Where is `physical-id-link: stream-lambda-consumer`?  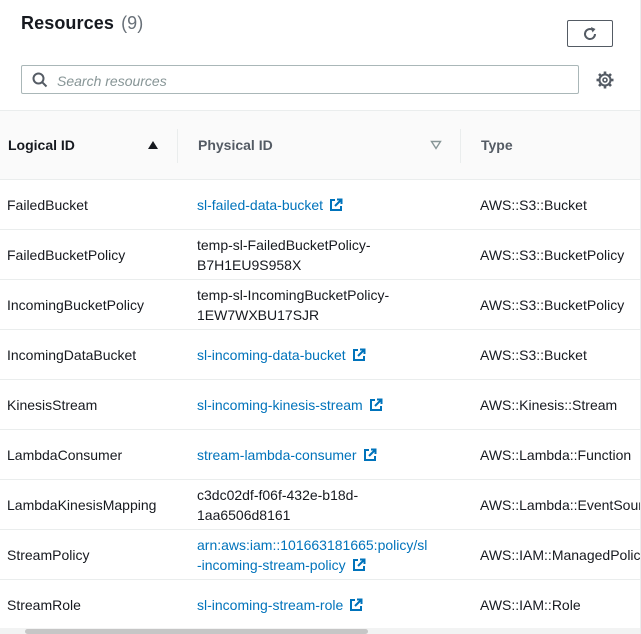 physical-id-link: stream-lambda-consumer is located at coordinates (277, 455).